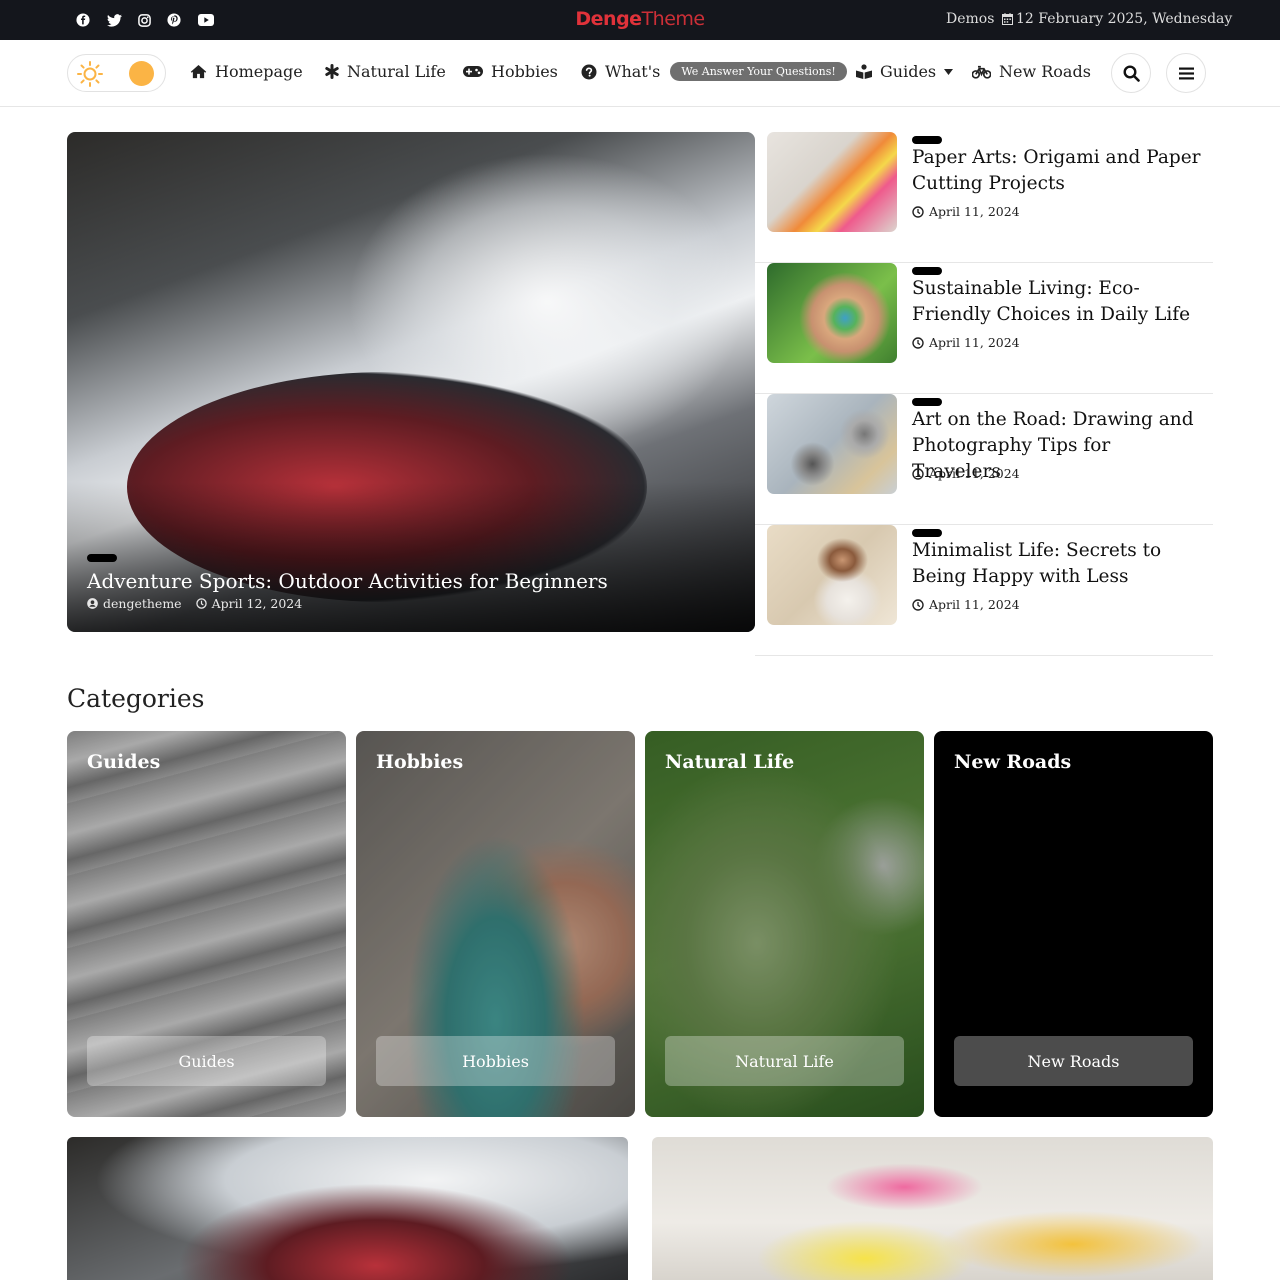 This screenshot has width=1280, height=1280. I want to click on asterisk-icon, so click(332, 71).